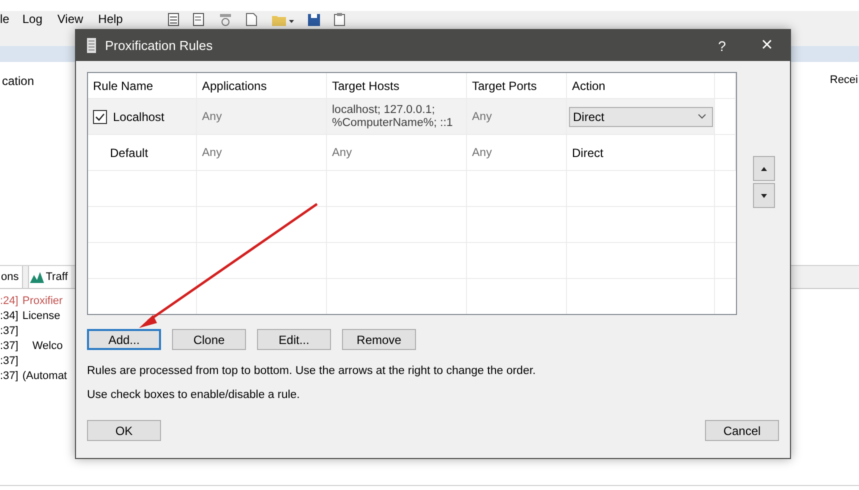 The height and width of the screenshot is (490, 859). I want to click on chevron-icon, so click(702, 116).